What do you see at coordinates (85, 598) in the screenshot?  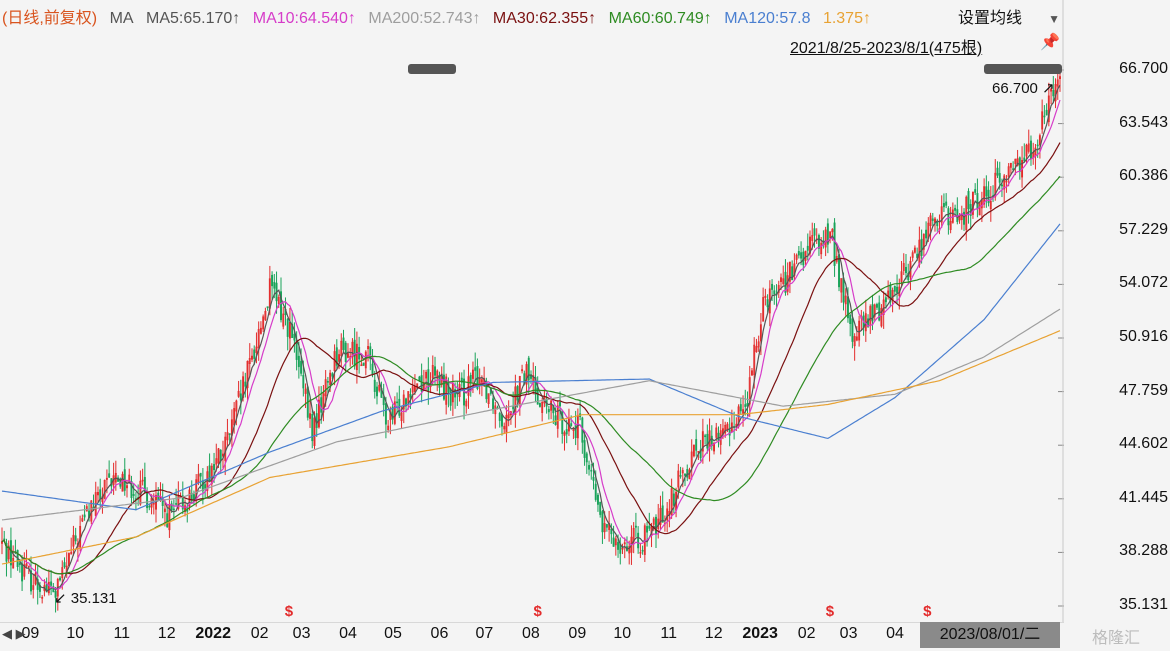 I see `low-annotation: ↙ 35.131` at bounding box center [85, 598].